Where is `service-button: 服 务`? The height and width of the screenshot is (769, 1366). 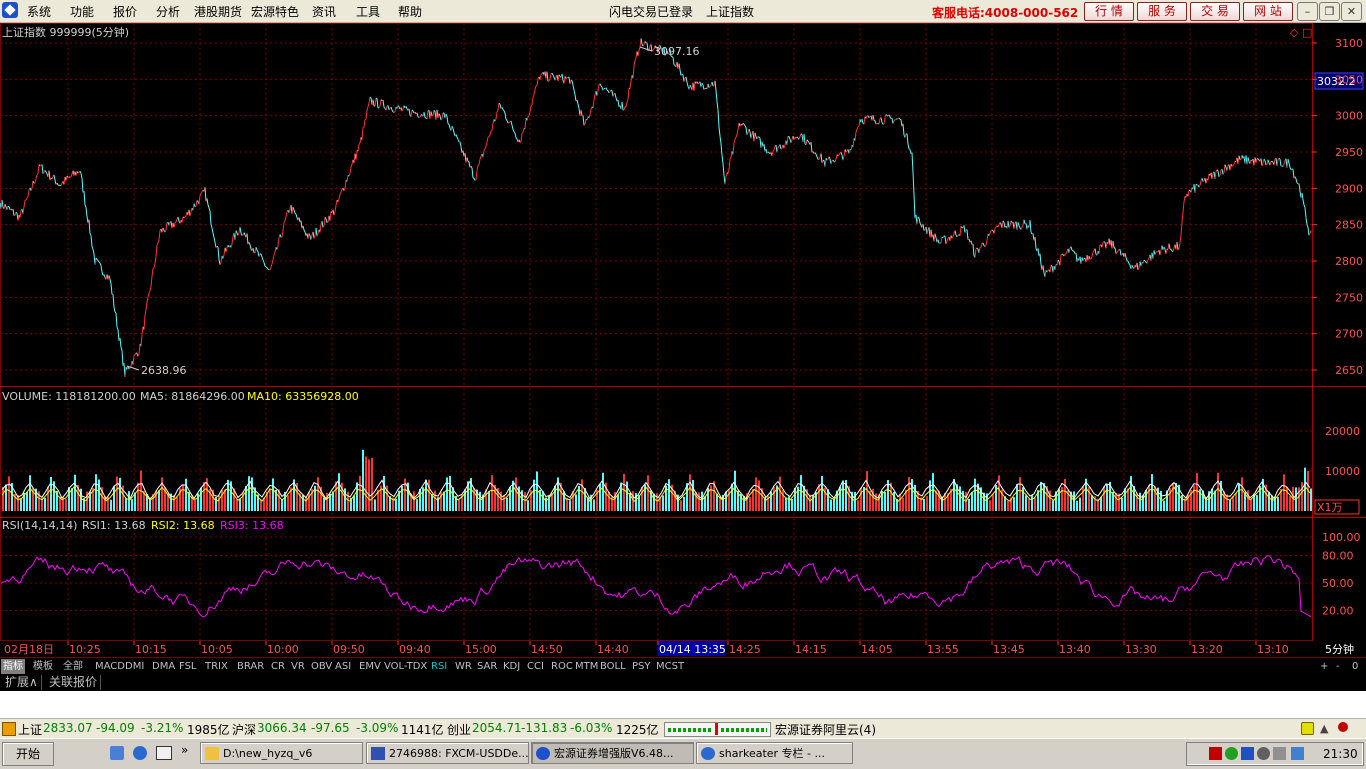 service-button: 服 务 is located at coordinates (1162, 11).